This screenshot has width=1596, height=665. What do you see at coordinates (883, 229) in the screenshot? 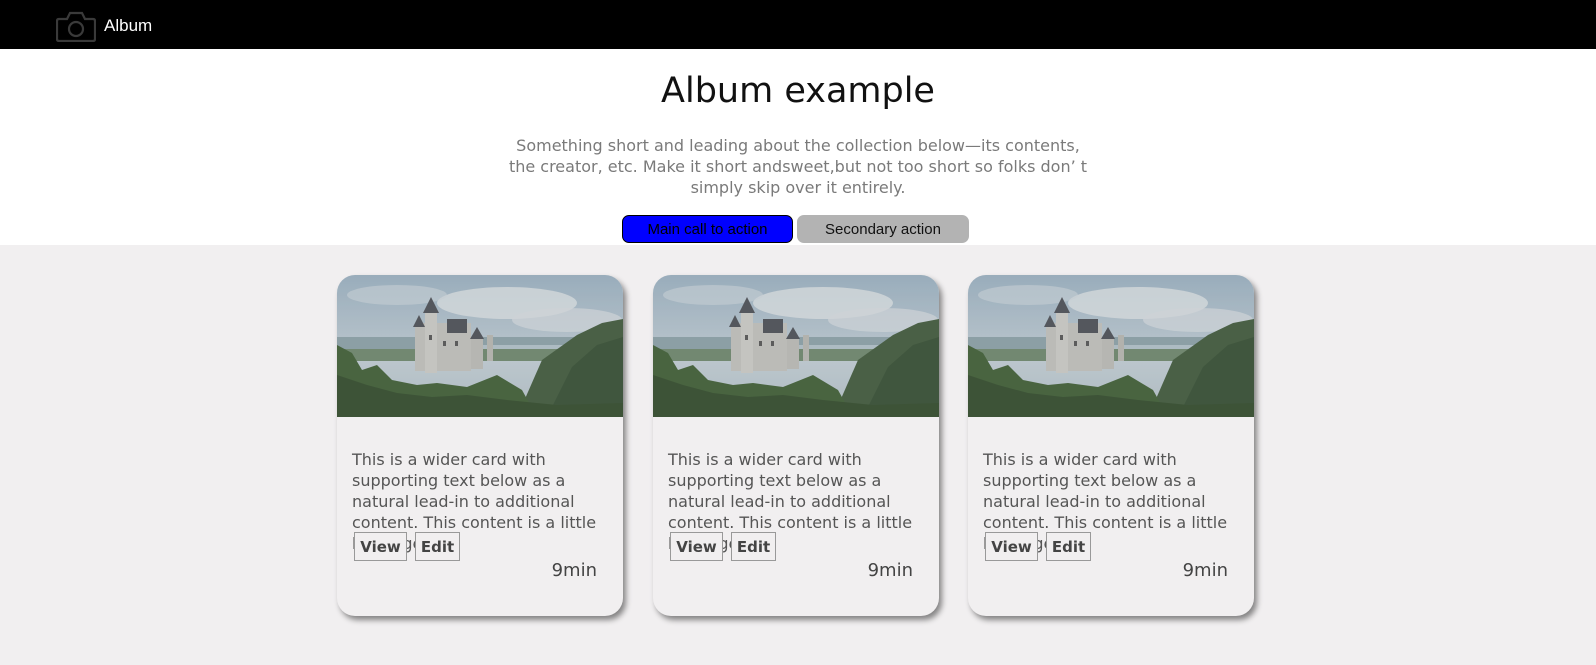
I see `secondary-action-button: Secondary action` at bounding box center [883, 229].